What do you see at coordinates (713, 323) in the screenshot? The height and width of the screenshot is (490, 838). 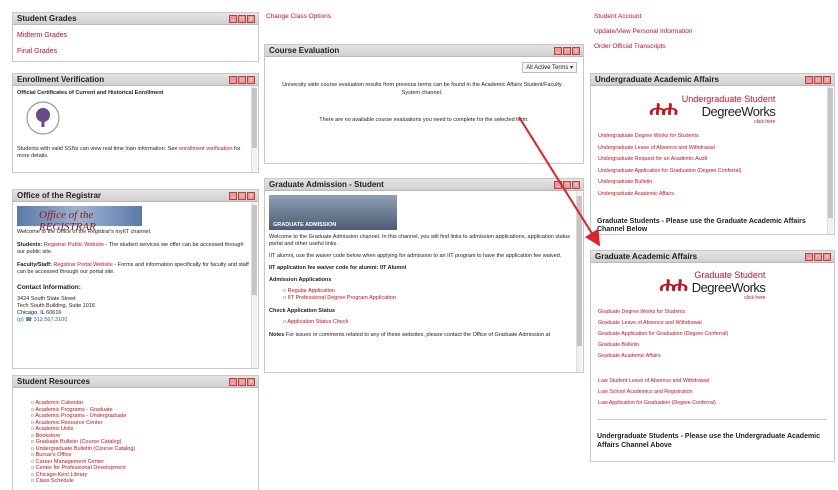 I see `graduate-affairs-link: Graduate Leave of Absence and Withdrawal` at bounding box center [713, 323].